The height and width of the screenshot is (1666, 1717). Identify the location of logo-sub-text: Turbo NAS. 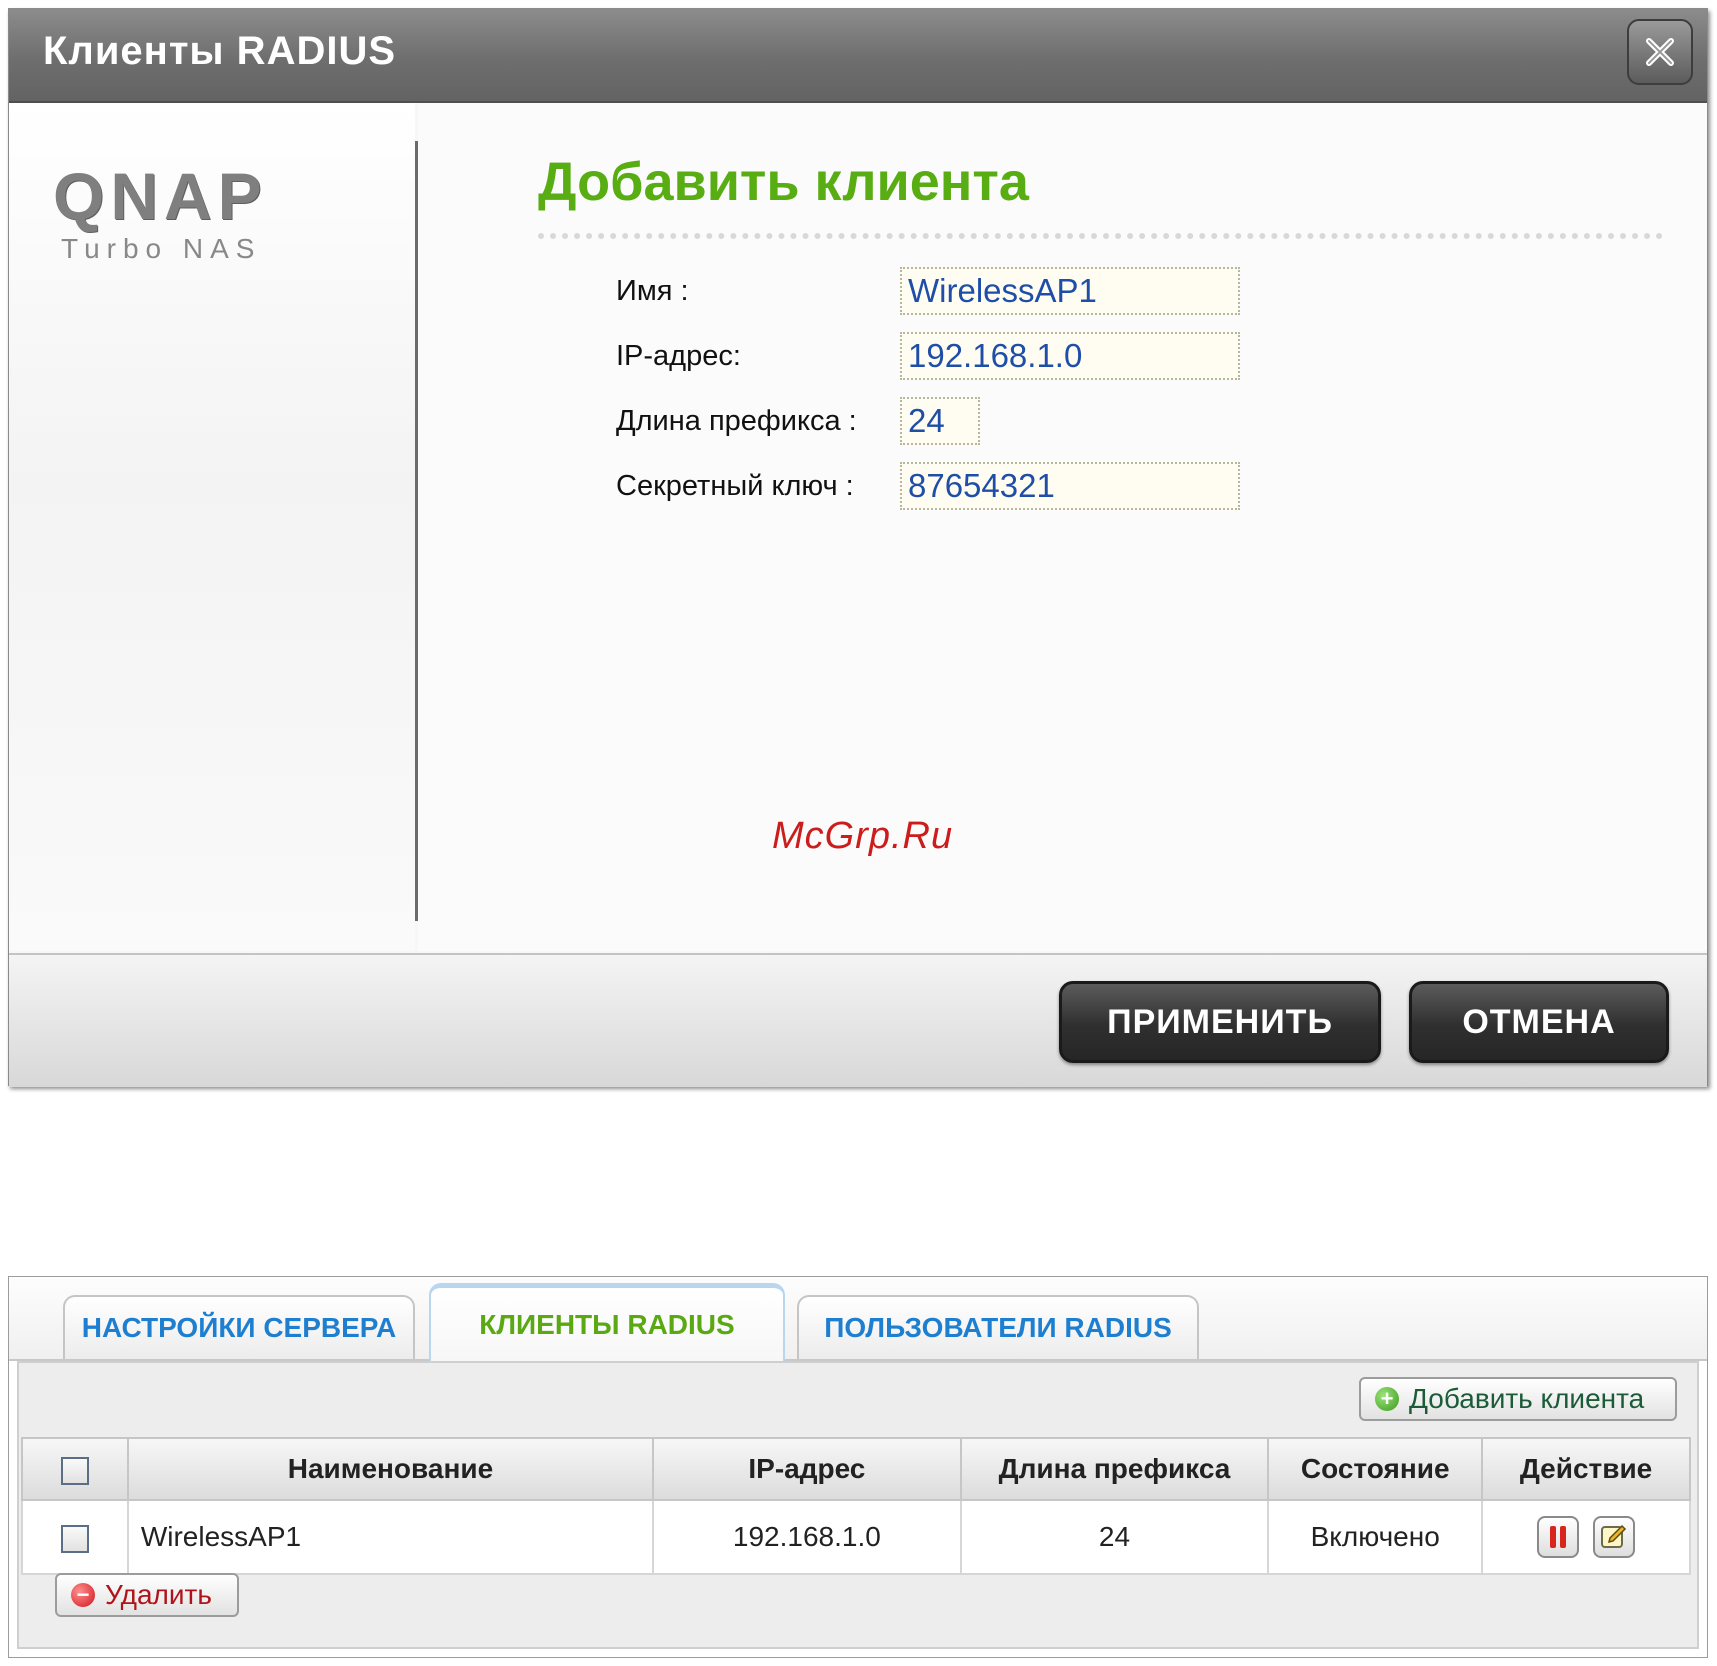
(161, 248).